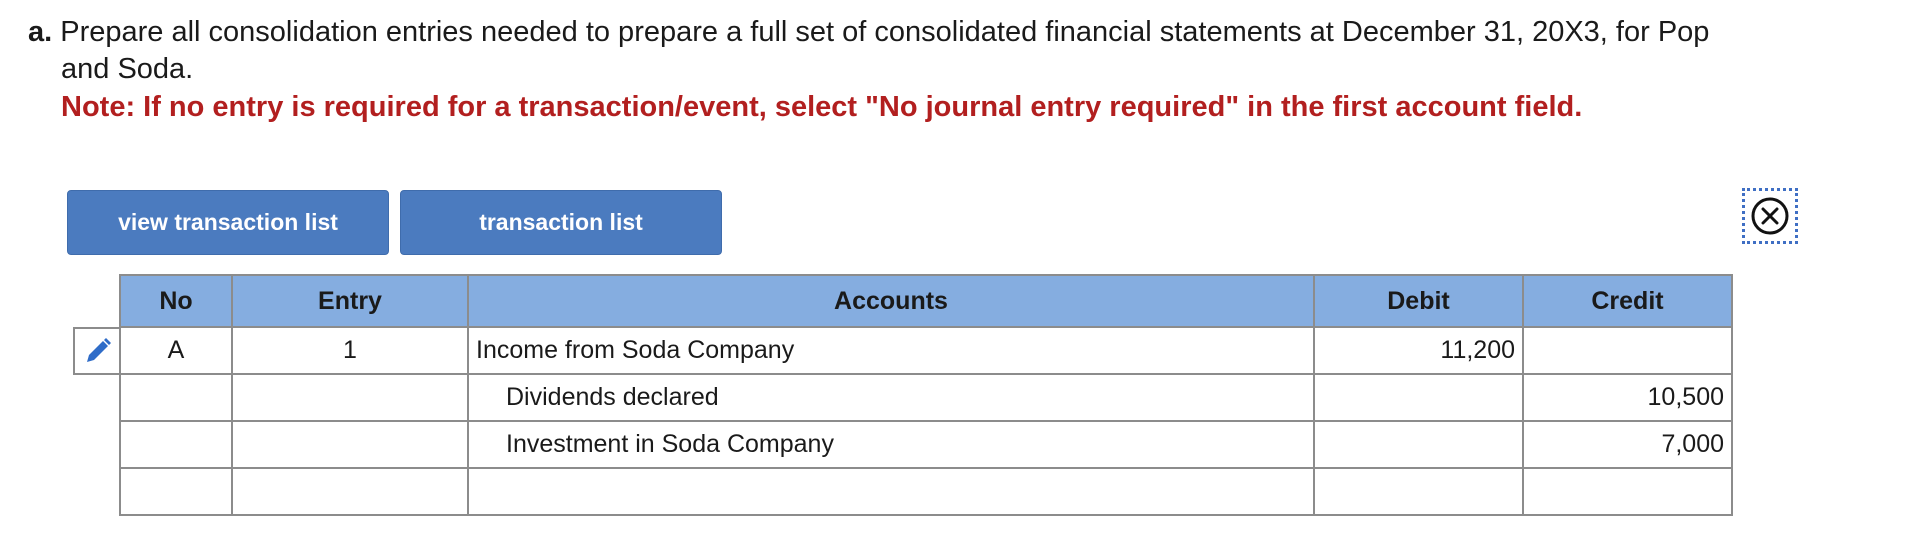 The height and width of the screenshot is (536, 1908). I want to click on account-name: Income from Soda Company, so click(635, 350).